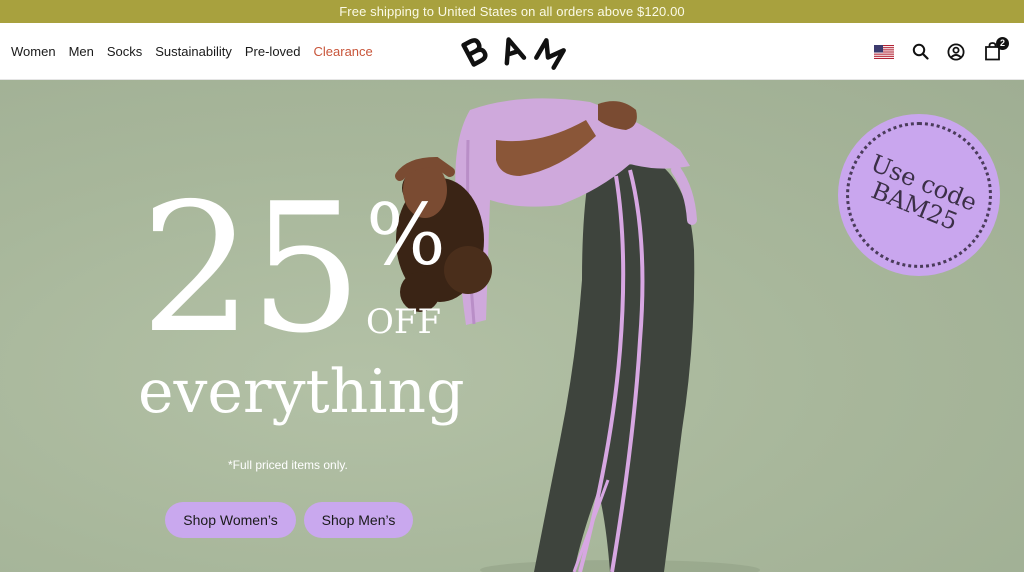 This screenshot has height=572, width=1024. Describe the element at coordinates (919, 195) in the screenshot. I see `promo-code-badge: Use code BAM25` at that location.